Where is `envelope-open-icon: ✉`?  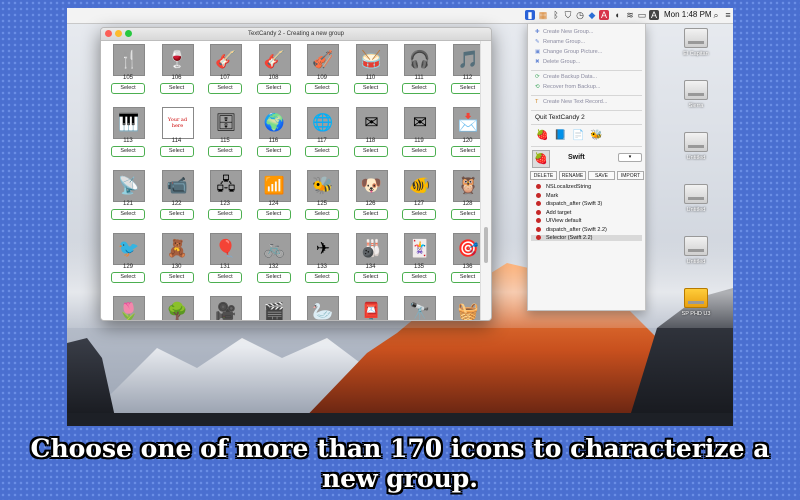 envelope-open-icon: ✉ is located at coordinates (420, 123).